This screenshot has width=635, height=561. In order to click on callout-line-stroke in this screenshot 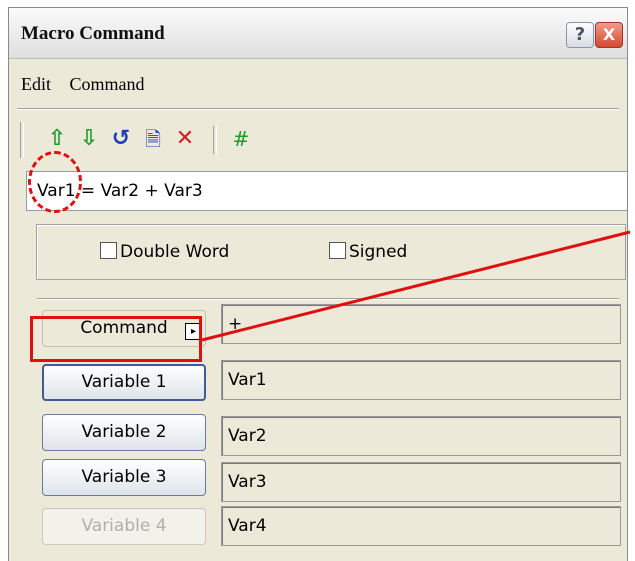, I will do `click(416, 286)`.